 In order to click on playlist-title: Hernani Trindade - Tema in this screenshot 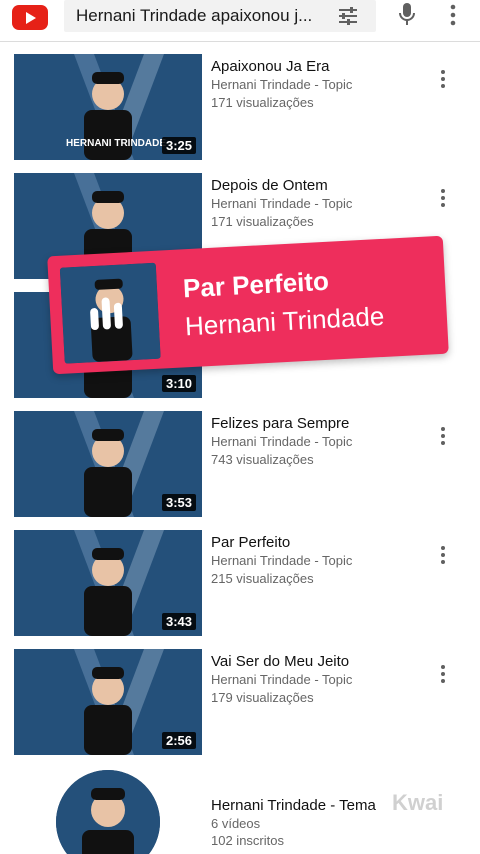, I will do `click(293, 805)`.